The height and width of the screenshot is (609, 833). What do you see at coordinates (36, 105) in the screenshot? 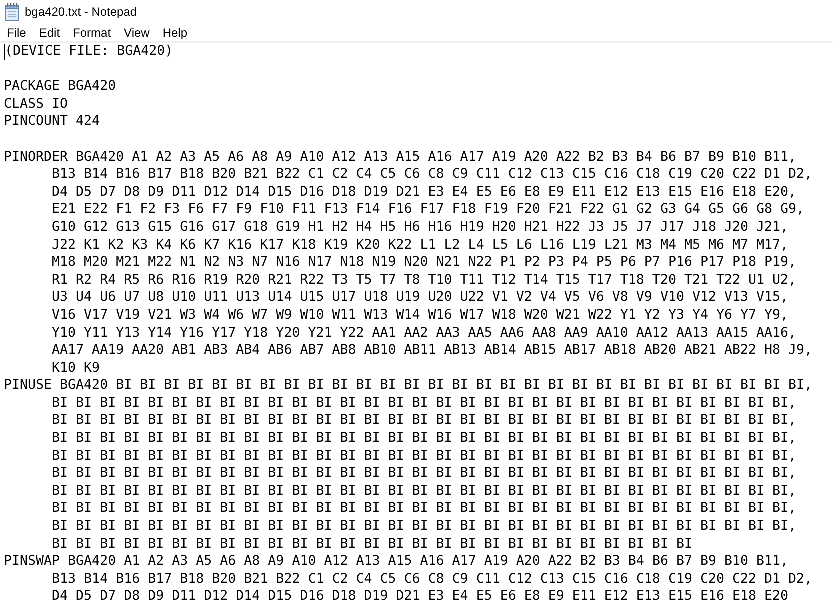
I see `text-line: CLASS IO` at bounding box center [36, 105].